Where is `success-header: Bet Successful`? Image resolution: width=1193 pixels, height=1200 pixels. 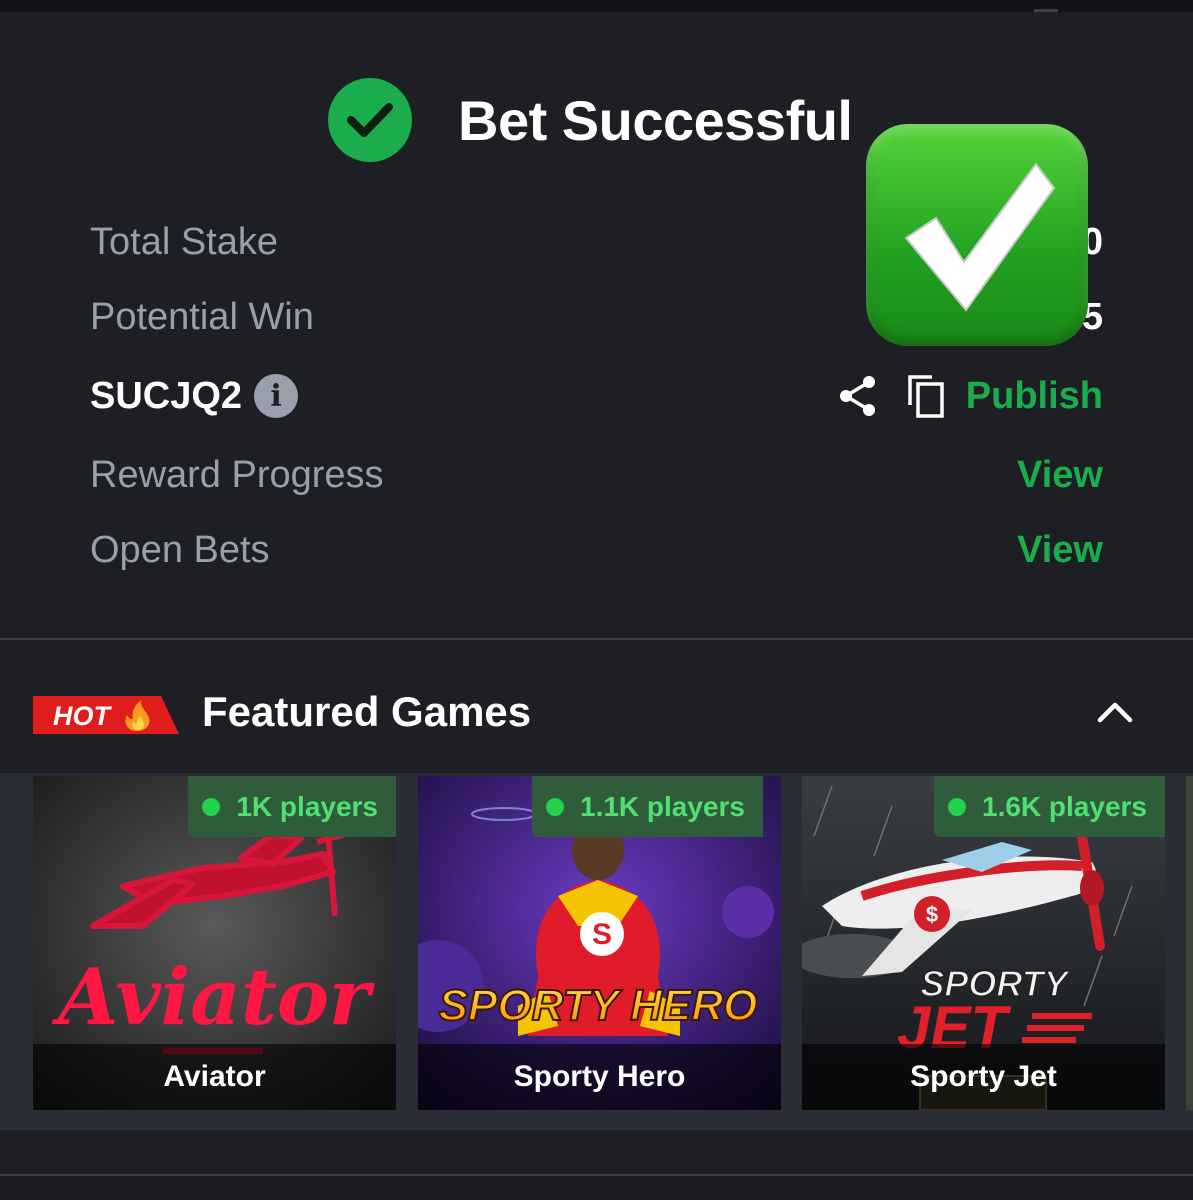 success-header: Bet Successful is located at coordinates (590, 120).